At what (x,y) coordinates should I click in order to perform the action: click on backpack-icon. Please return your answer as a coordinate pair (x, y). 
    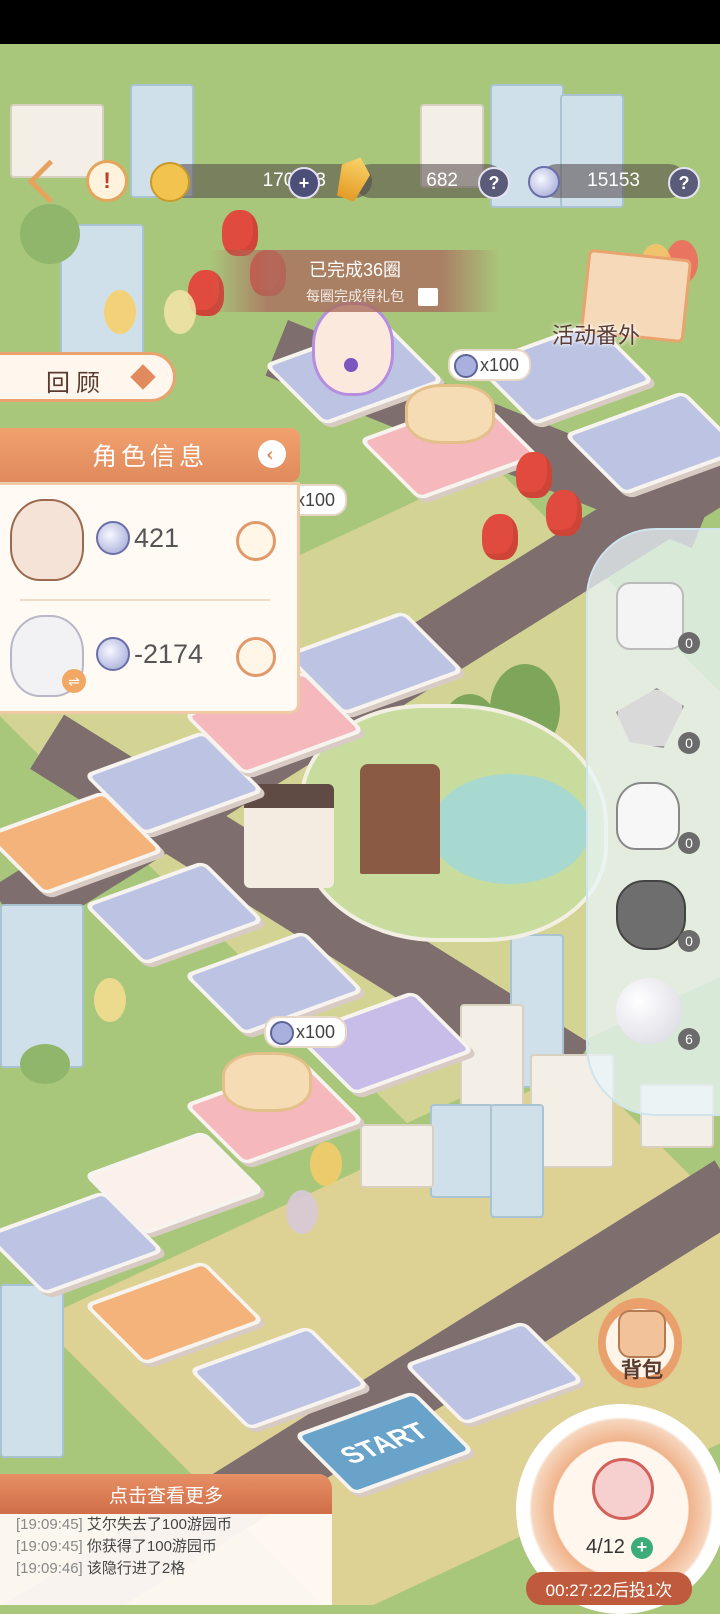
    Looking at the image, I should click on (642, 1334).